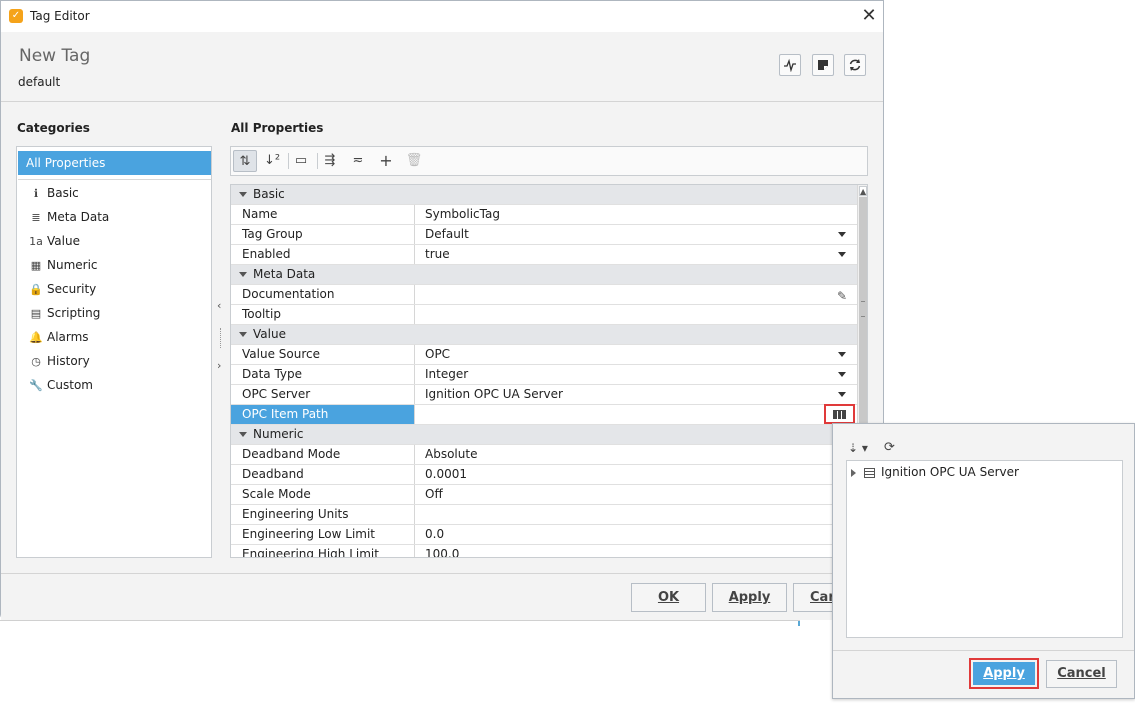  Describe the element at coordinates (668, 597) in the screenshot. I see `ok-button: OK` at that location.